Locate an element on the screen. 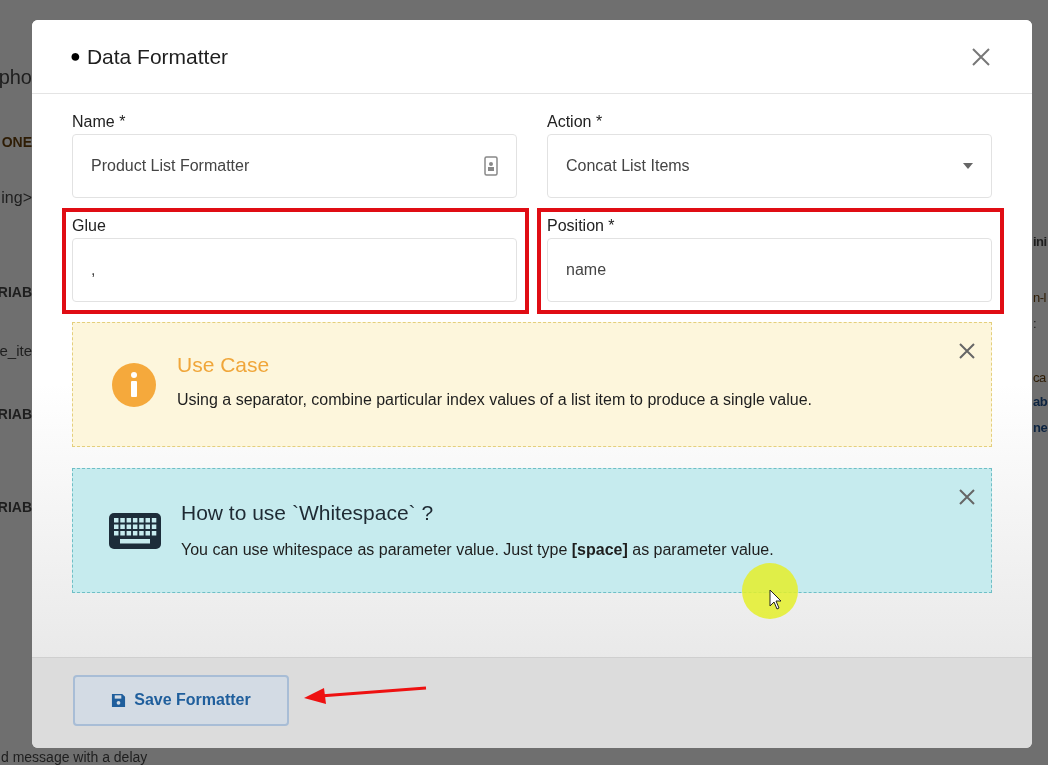  background-text: d message with a delay is located at coordinates (74, 757).